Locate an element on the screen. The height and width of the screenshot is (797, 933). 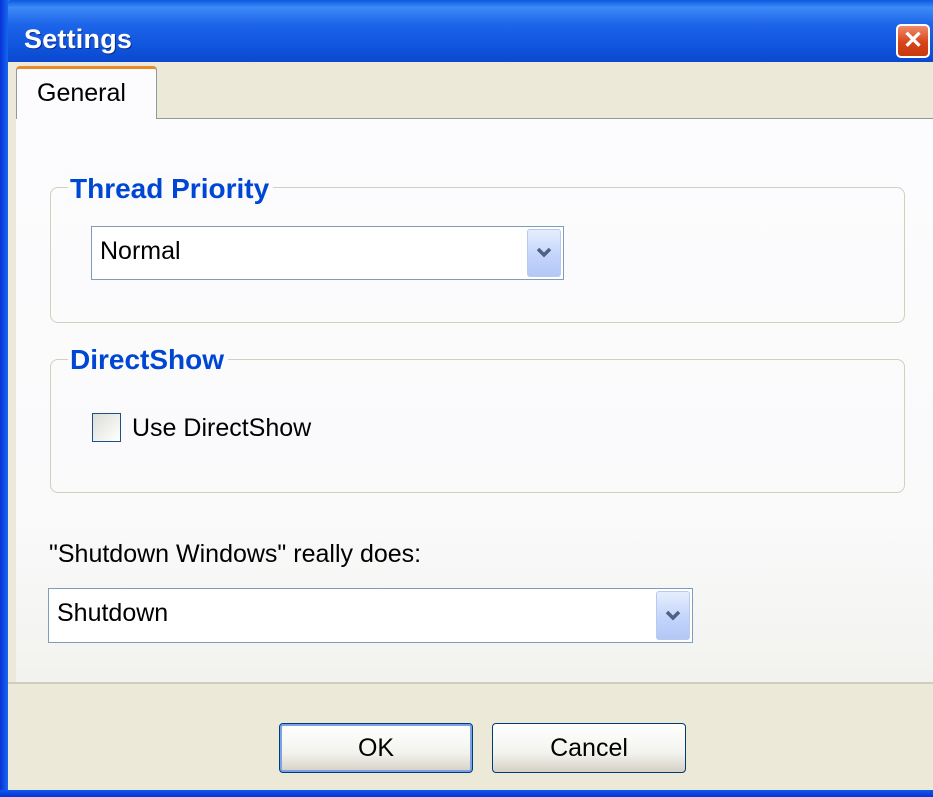
tab-general-label: General is located at coordinates (81, 93).